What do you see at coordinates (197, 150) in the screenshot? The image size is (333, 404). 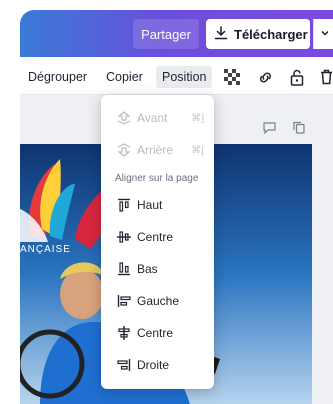 I see `menu-item-shortcut: ⌘[` at bounding box center [197, 150].